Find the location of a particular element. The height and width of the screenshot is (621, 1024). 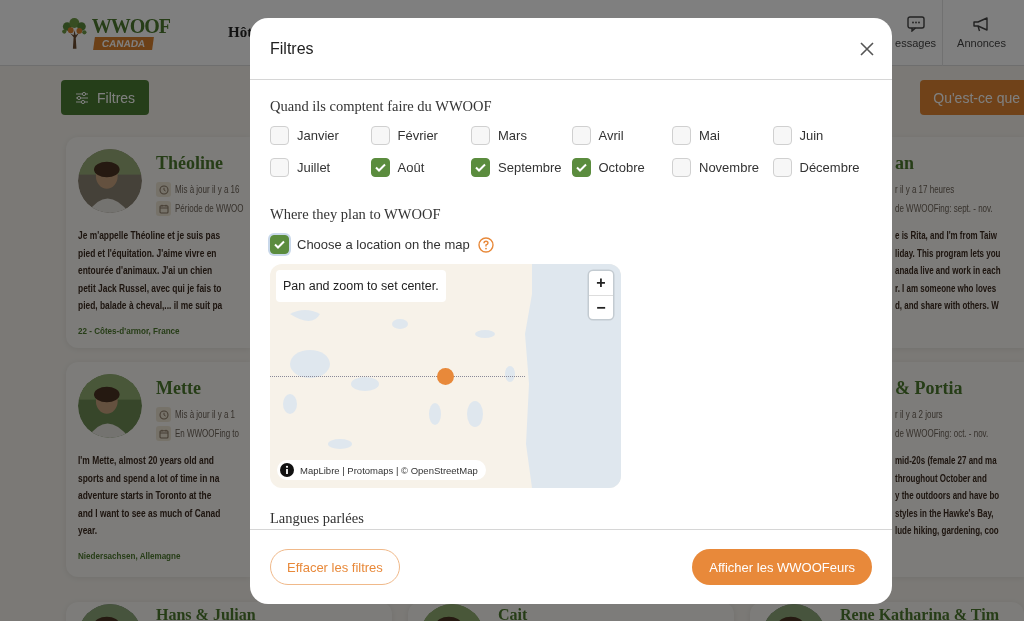

checkbox-label: Janvier is located at coordinates (318, 135).